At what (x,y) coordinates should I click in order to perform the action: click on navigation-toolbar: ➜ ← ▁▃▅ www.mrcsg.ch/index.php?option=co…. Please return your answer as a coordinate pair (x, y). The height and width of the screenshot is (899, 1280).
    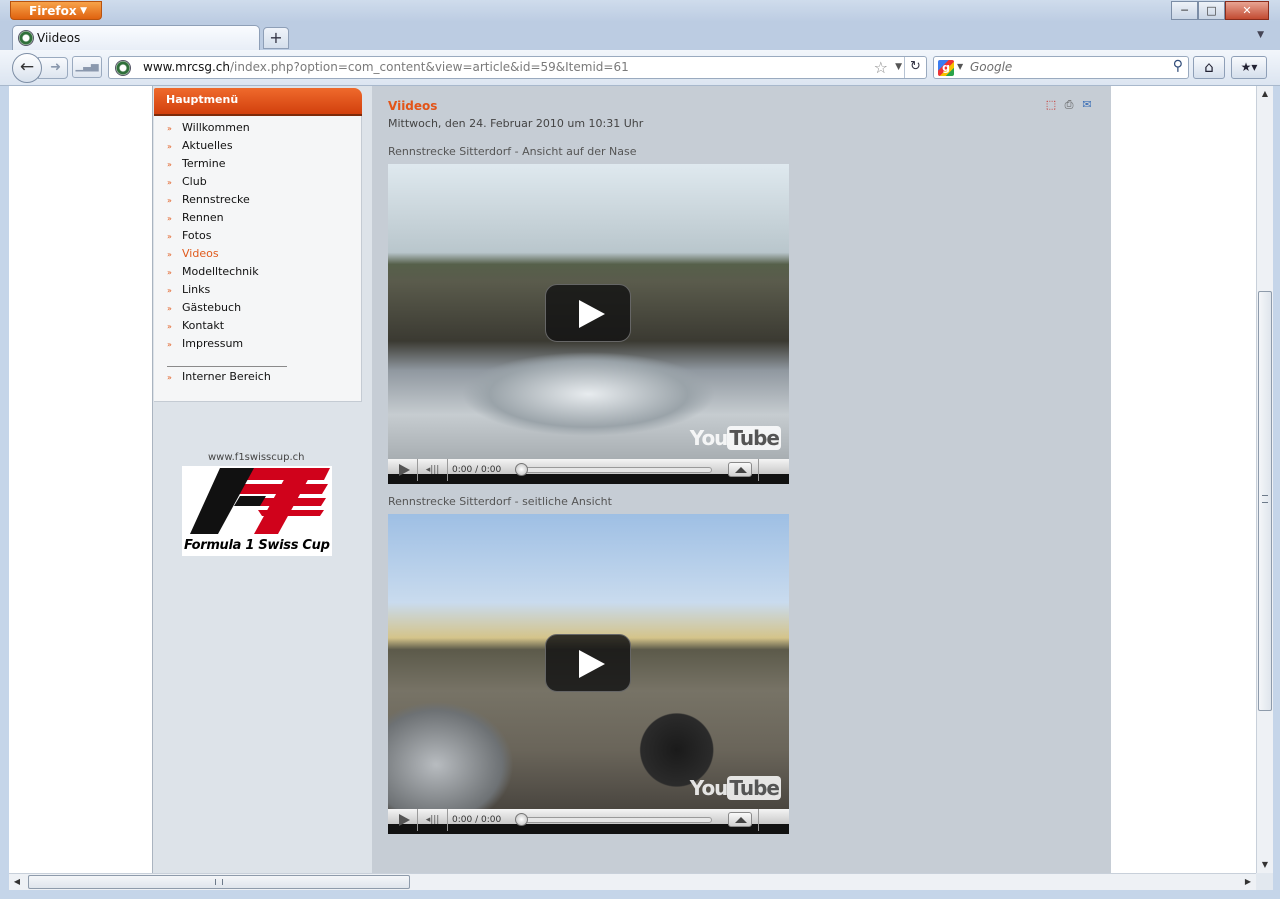
    Looking at the image, I should click on (640, 68).